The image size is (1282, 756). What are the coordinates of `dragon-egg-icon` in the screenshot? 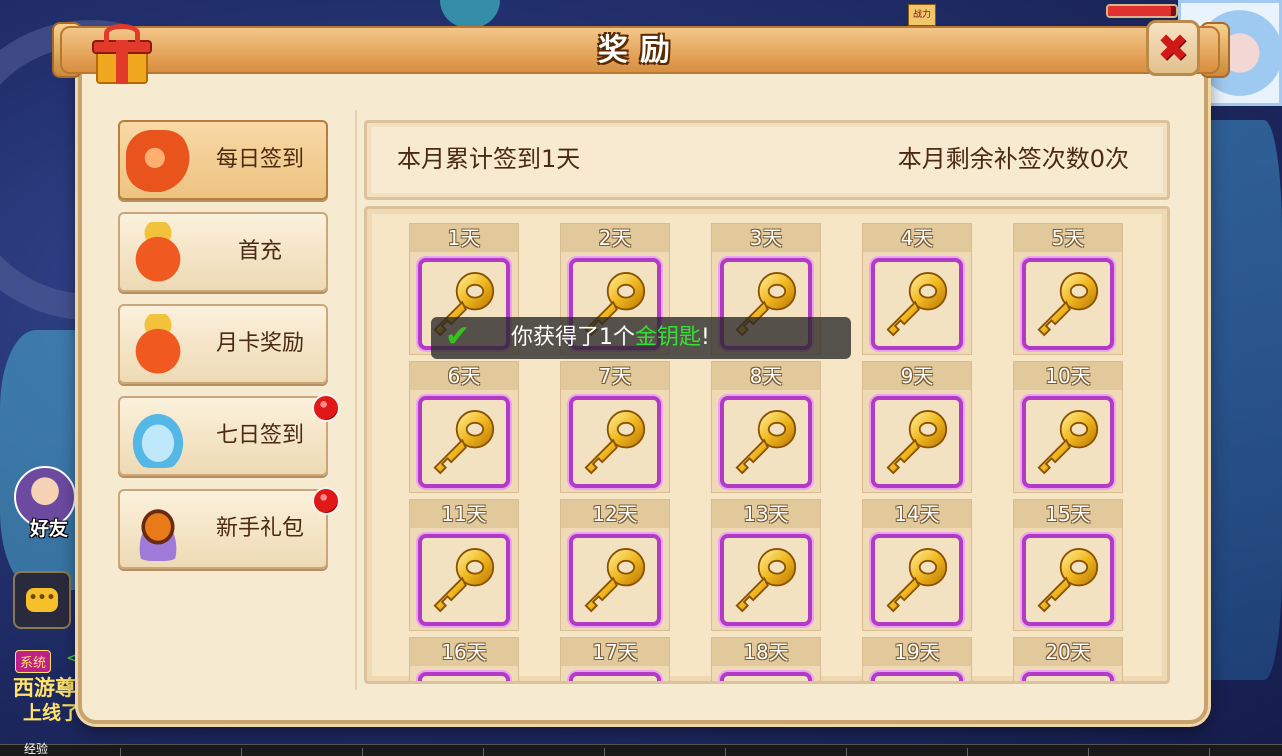 It's located at (158, 530).